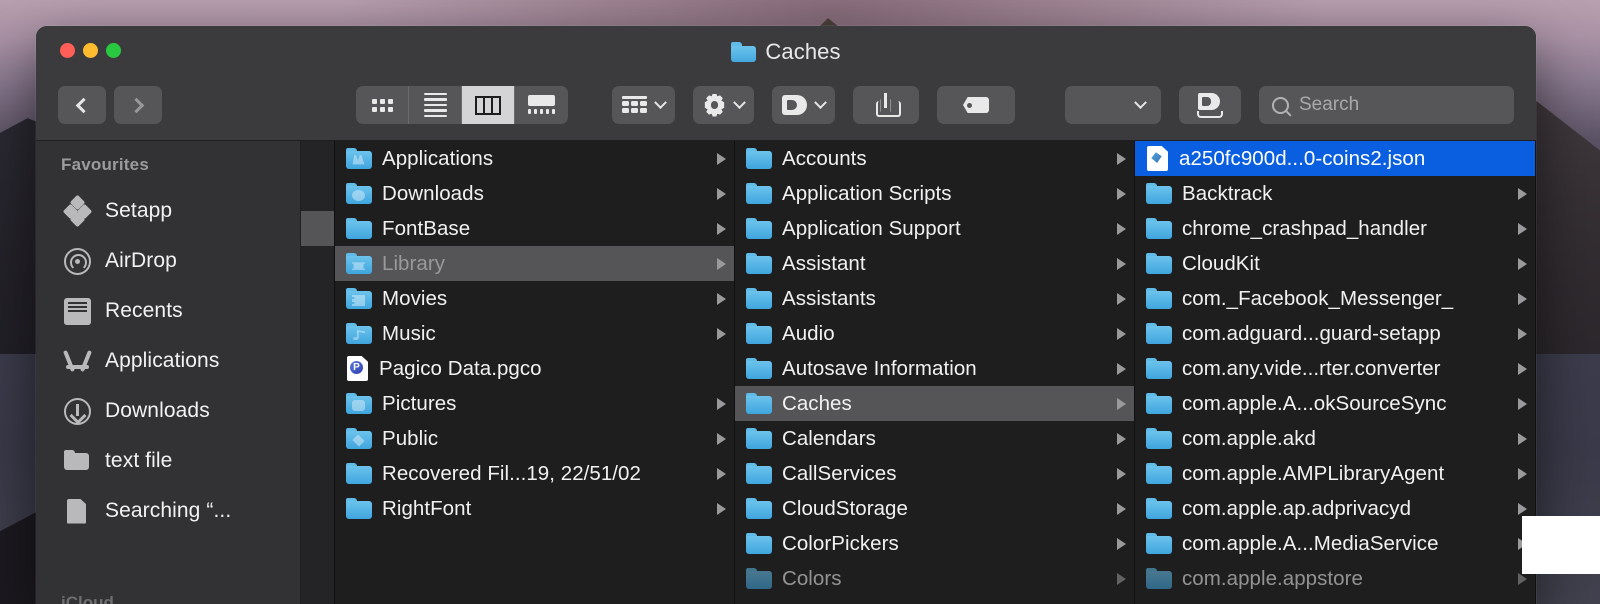  What do you see at coordinates (1335, 403) in the screenshot?
I see `table-row: com.apple.A...okSourceSync` at bounding box center [1335, 403].